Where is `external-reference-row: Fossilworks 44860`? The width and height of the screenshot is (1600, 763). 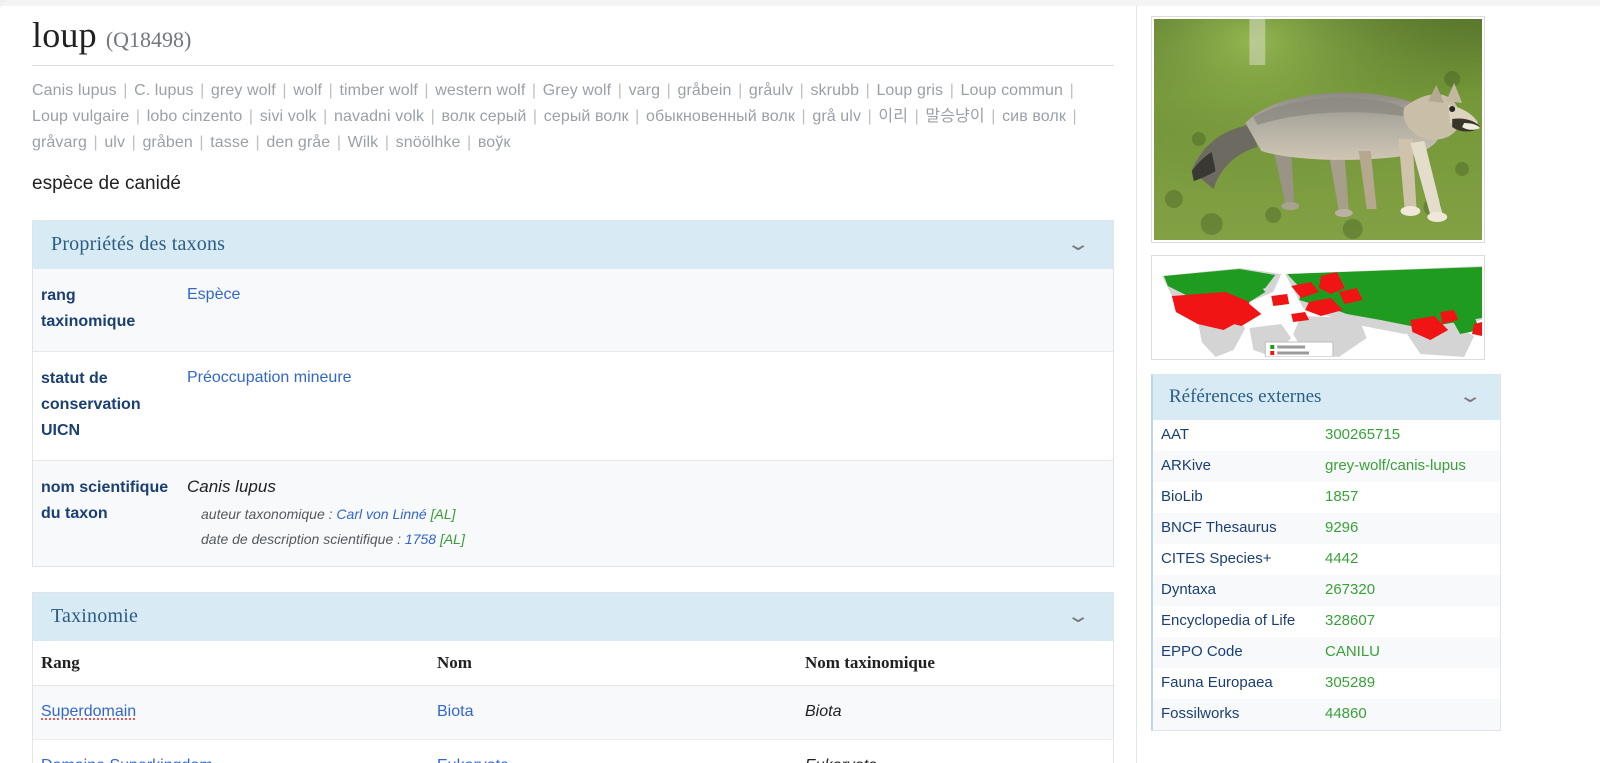
external-reference-row: Fossilworks 44860 is located at coordinates (1326, 714).